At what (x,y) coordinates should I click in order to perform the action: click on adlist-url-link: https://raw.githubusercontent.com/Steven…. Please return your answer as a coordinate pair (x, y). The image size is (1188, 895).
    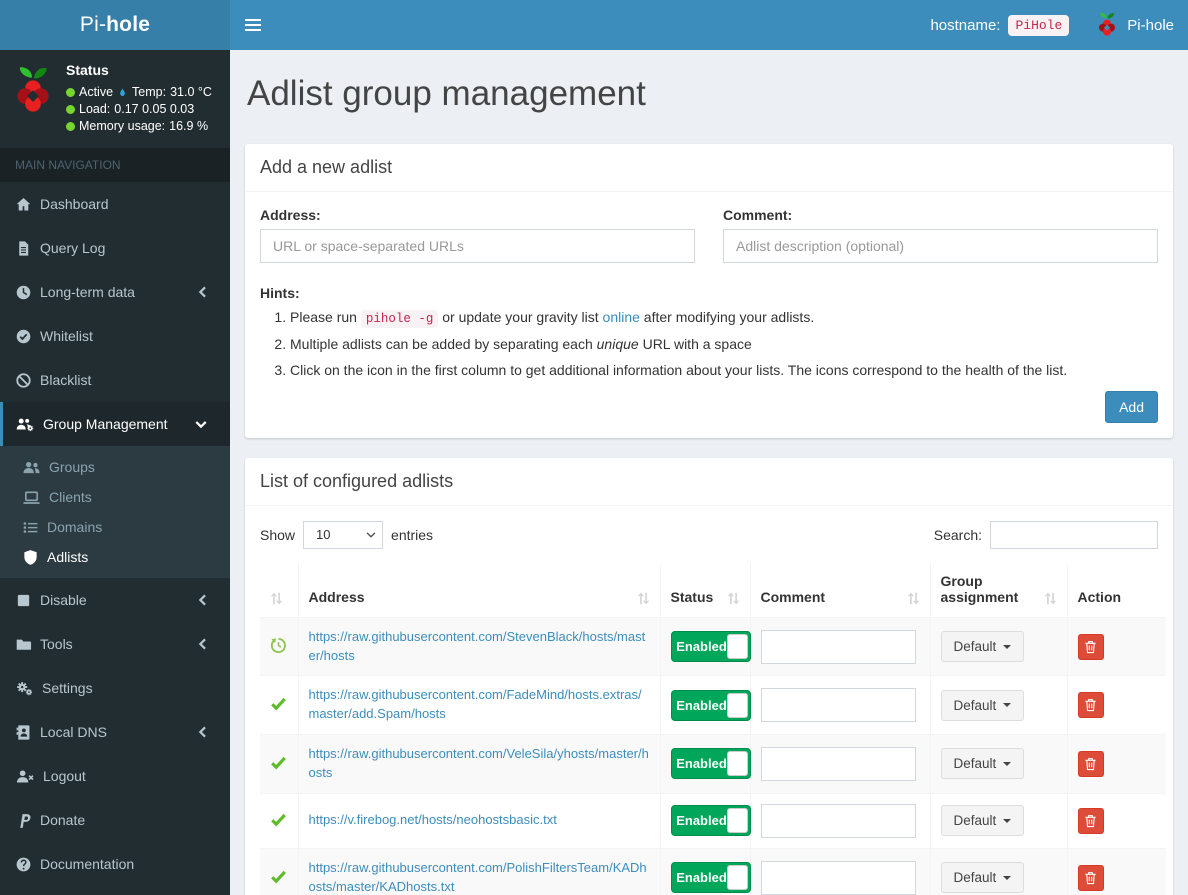
    Looking at the image, I should click on (477, 646).